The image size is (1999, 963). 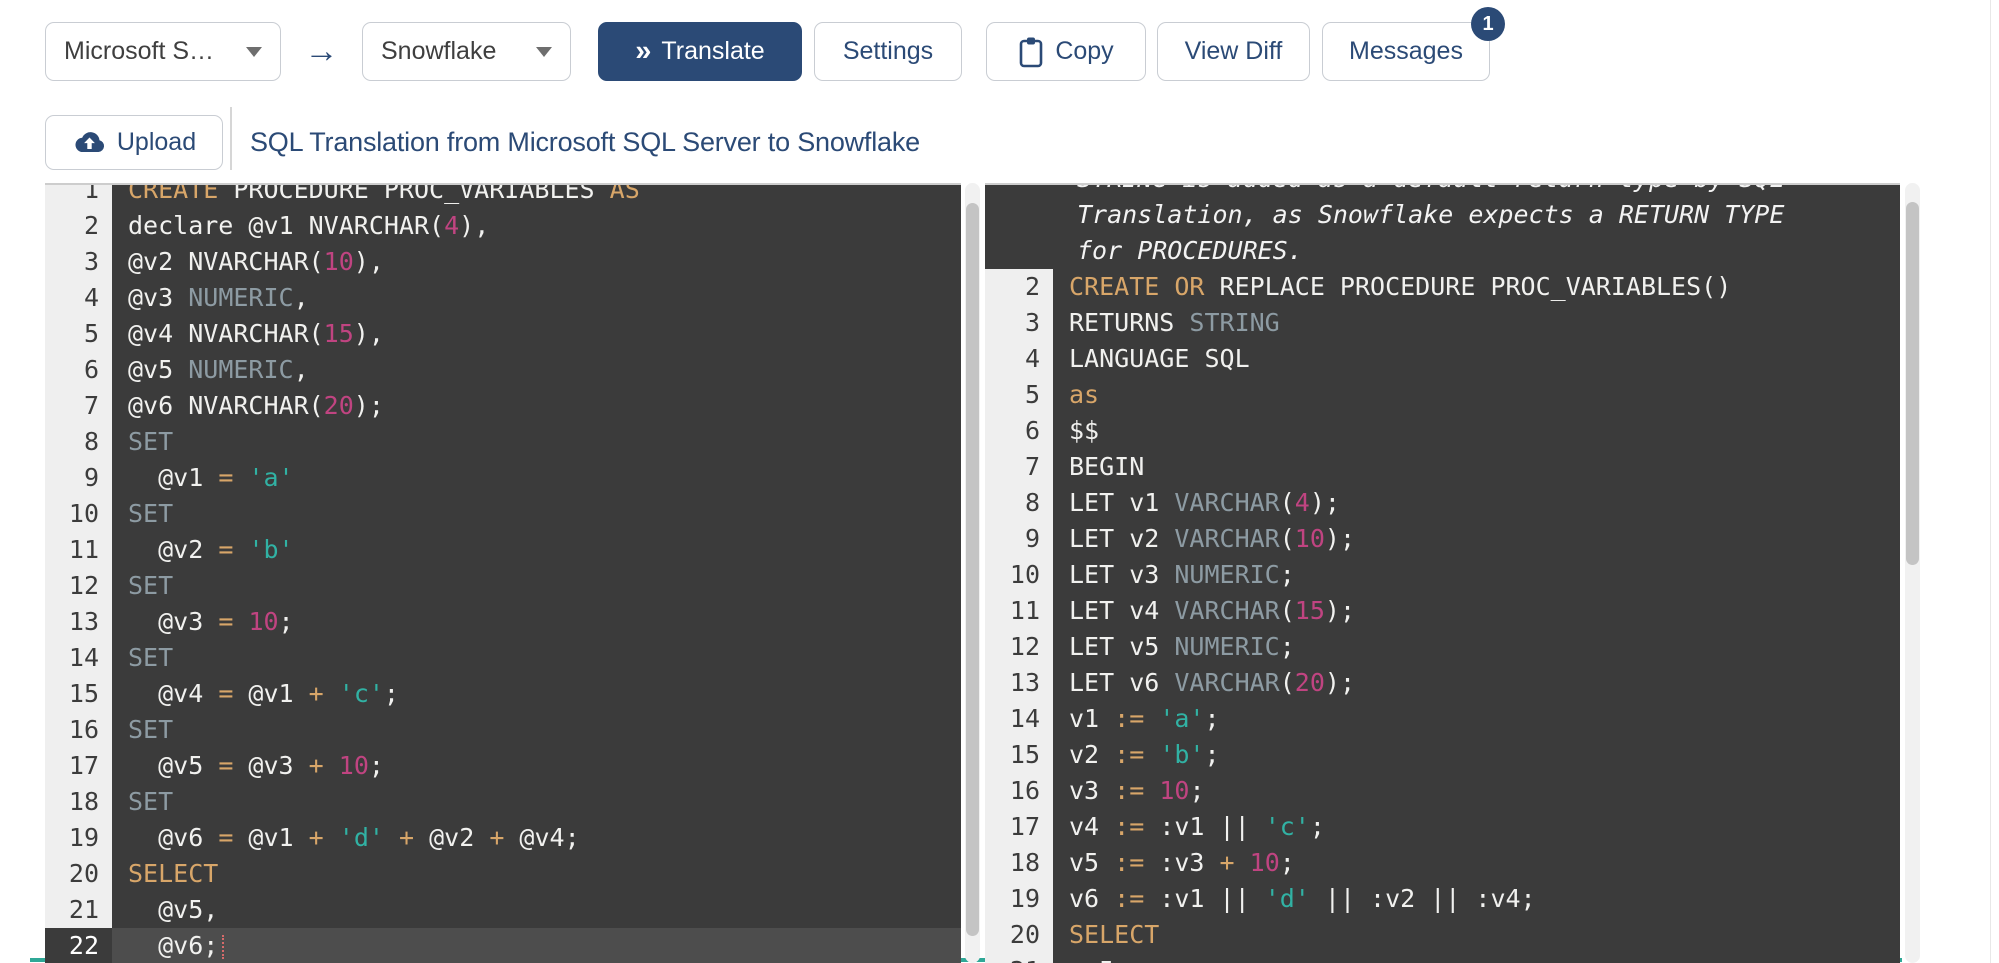 I want to click on code-line: 1 CREATE PROCEDURE PROC_VARIABLES AS, so click(x=503, y=195).